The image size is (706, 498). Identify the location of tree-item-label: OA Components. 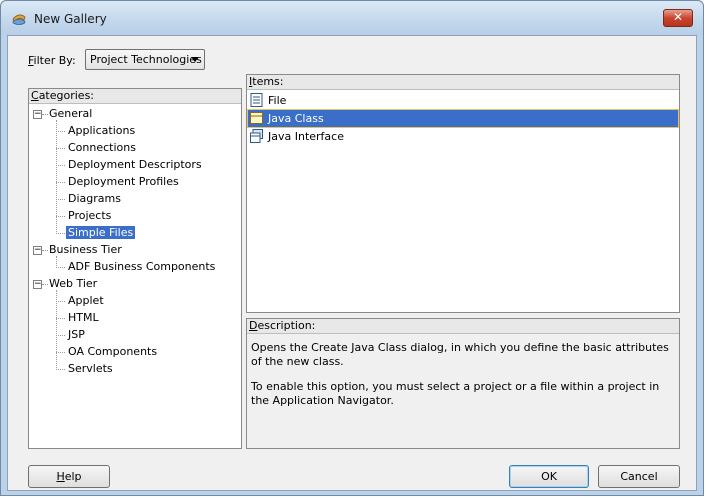
(113, 351).